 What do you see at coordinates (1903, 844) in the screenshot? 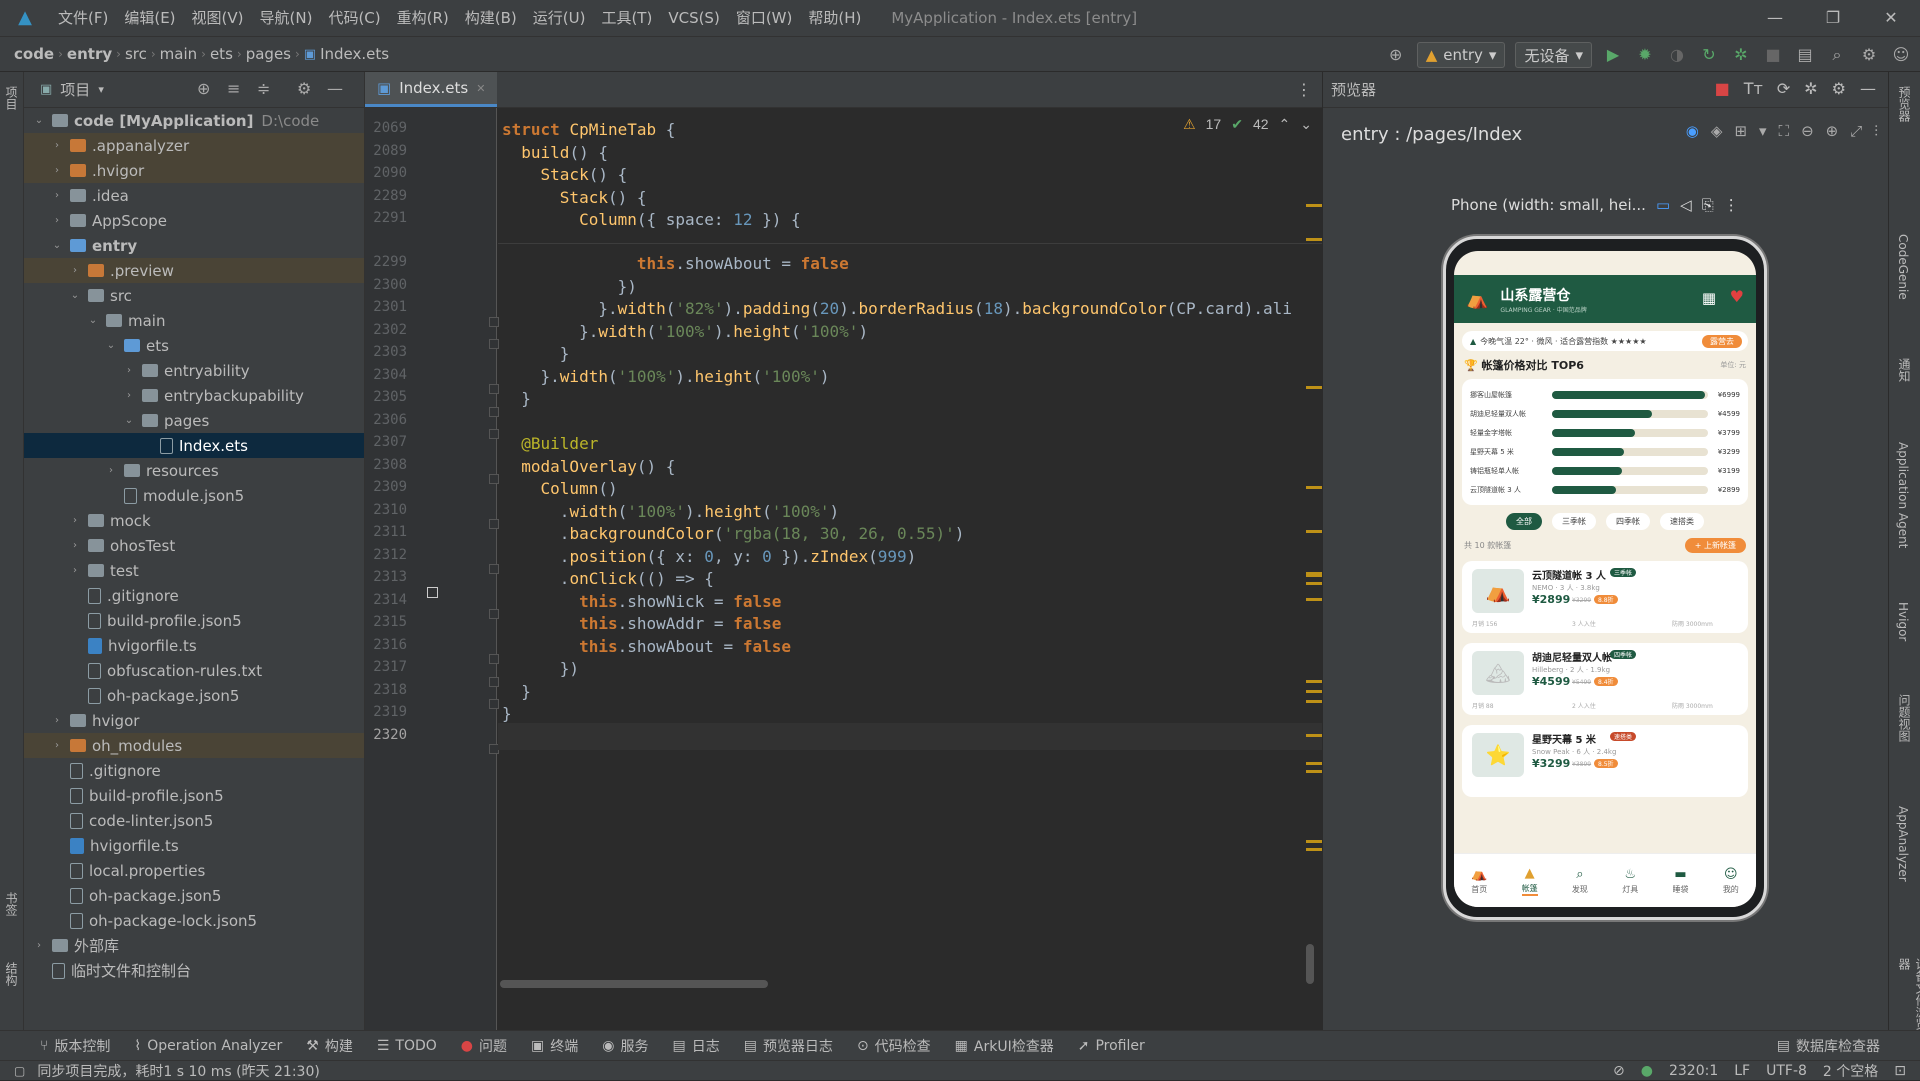
I see `right-tool-button: AppAnalyzer` at bounding box center [1903, 844].